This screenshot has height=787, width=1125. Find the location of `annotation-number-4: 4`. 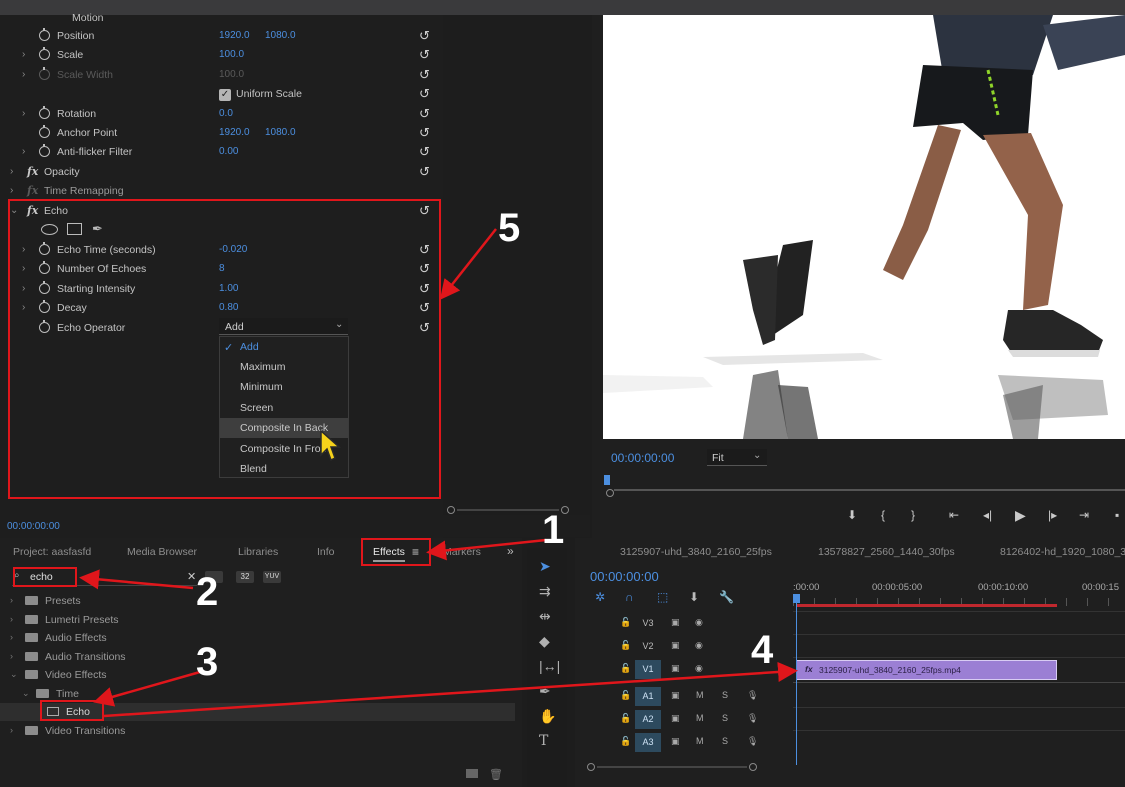

annotation-number-4: 4 is located at coordinates (762, 650).